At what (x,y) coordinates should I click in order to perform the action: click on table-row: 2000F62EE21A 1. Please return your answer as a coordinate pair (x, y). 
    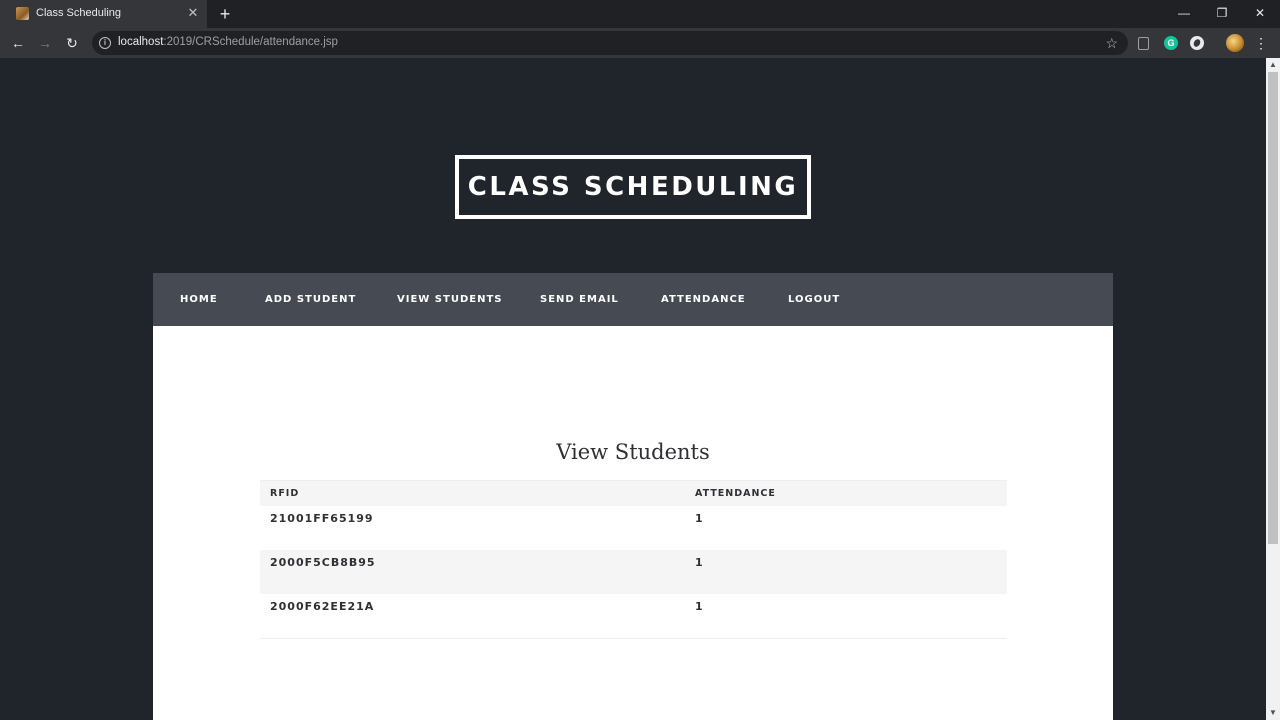
    Looking at the image, I should click on (633, 616).